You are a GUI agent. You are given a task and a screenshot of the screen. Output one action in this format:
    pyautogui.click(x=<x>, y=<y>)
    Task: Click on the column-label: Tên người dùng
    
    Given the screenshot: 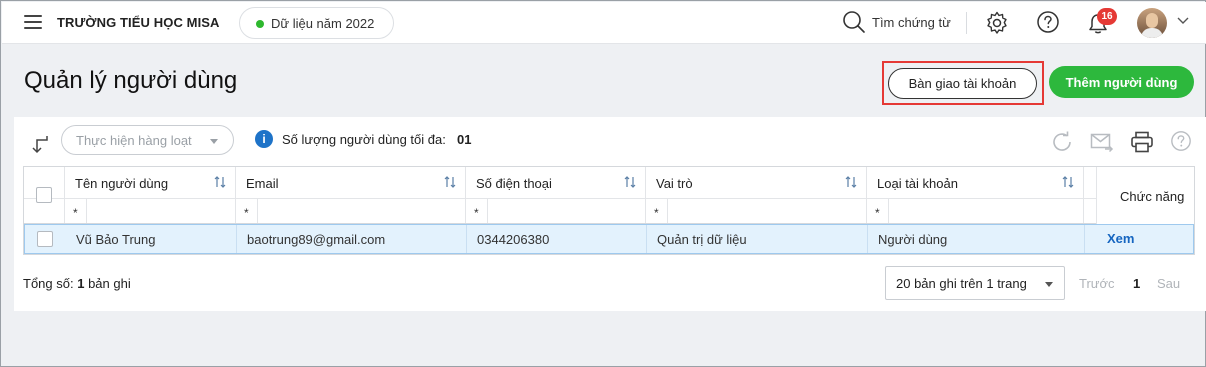 What is the action you would take?
    pyautogui.click(x=122, y=183)
    